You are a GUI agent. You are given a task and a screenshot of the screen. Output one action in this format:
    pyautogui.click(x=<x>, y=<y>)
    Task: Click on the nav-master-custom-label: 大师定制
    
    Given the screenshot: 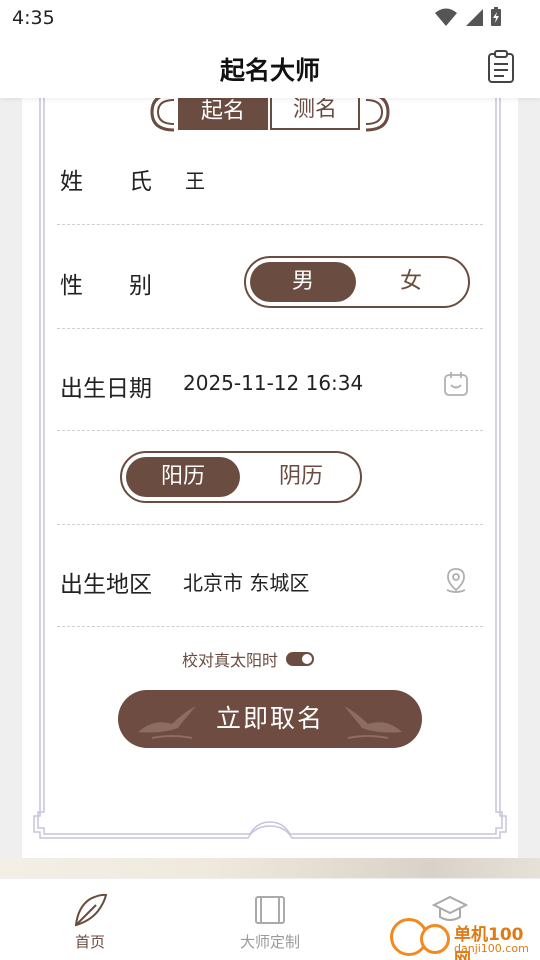 What is the action you would take?
    pyautogui.click(x=269, y=942)
    